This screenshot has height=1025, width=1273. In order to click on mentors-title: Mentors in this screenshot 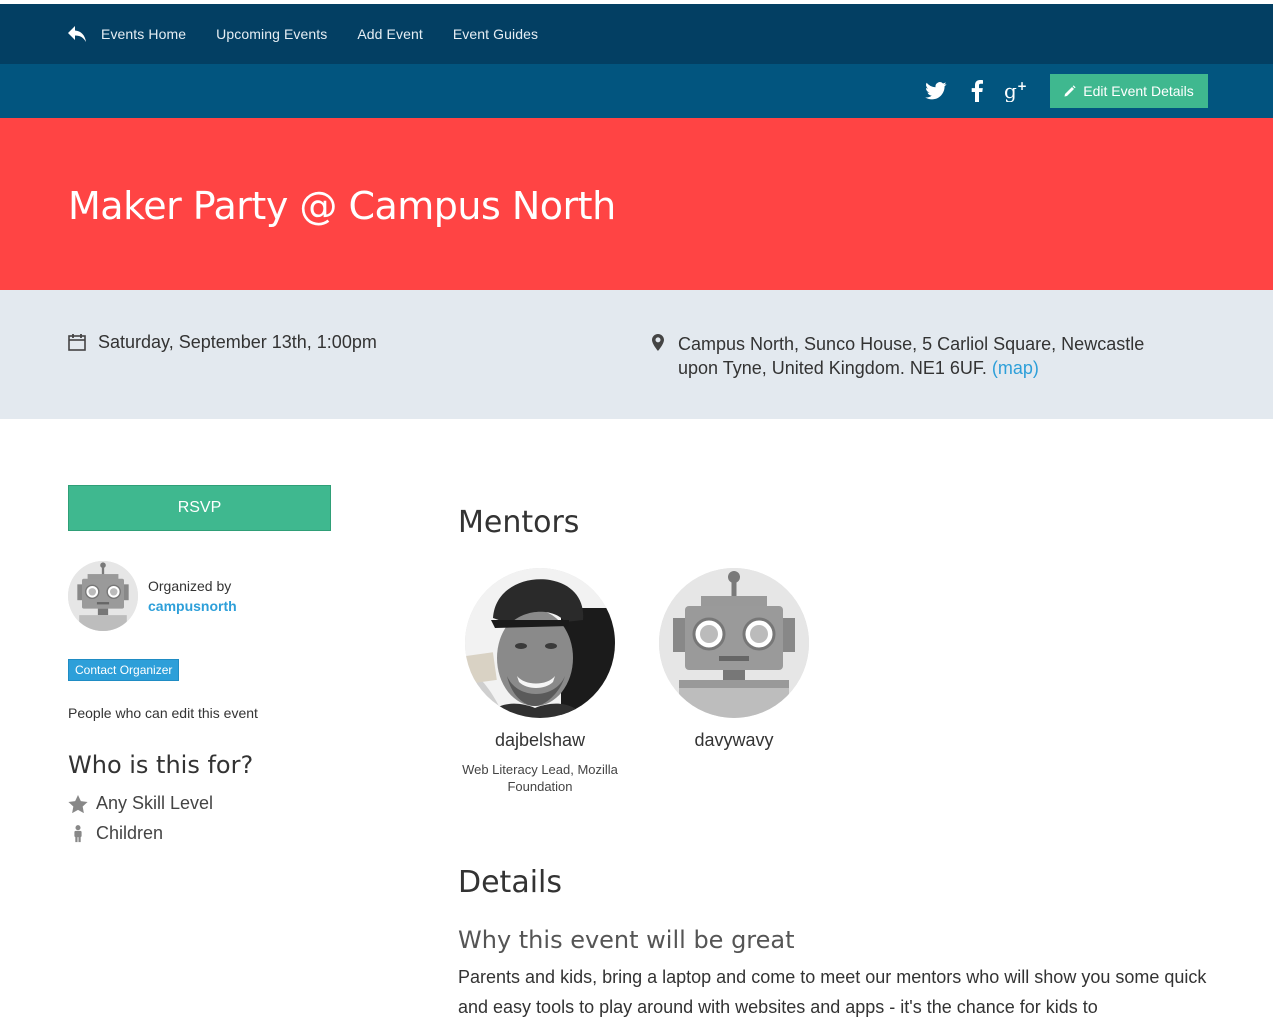, I will do `click(519, 522)`.